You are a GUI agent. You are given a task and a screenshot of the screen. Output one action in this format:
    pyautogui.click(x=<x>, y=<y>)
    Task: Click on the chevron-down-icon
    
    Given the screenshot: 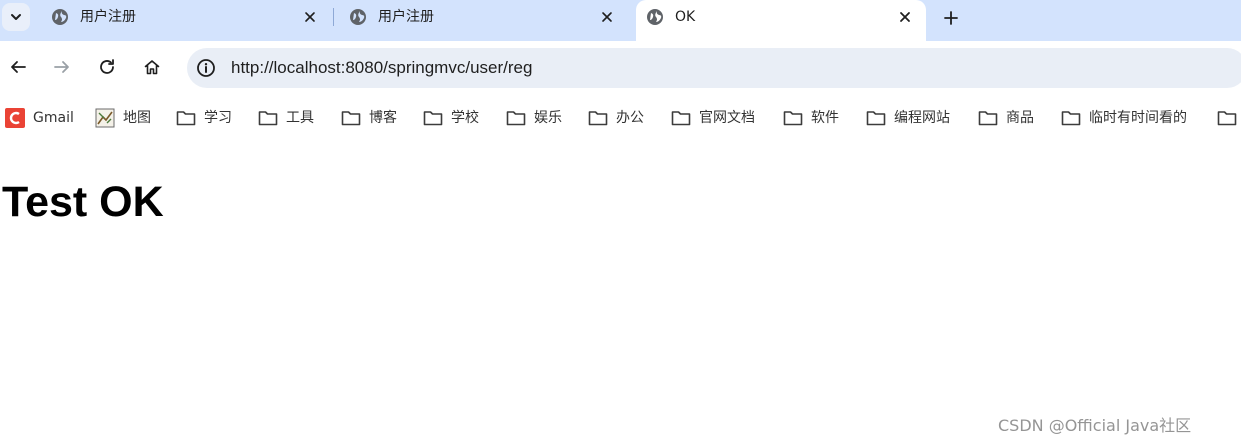 What is the action you would take?
    pyautogui.click(x=16, y=17)
    